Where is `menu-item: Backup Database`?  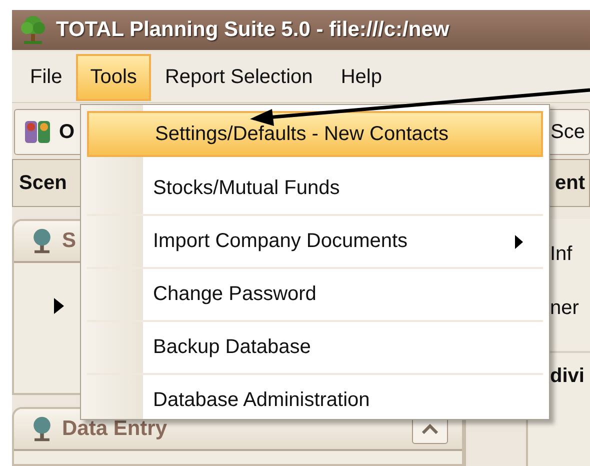 menu-item: Backup Database is located at coordinates (315, 348).